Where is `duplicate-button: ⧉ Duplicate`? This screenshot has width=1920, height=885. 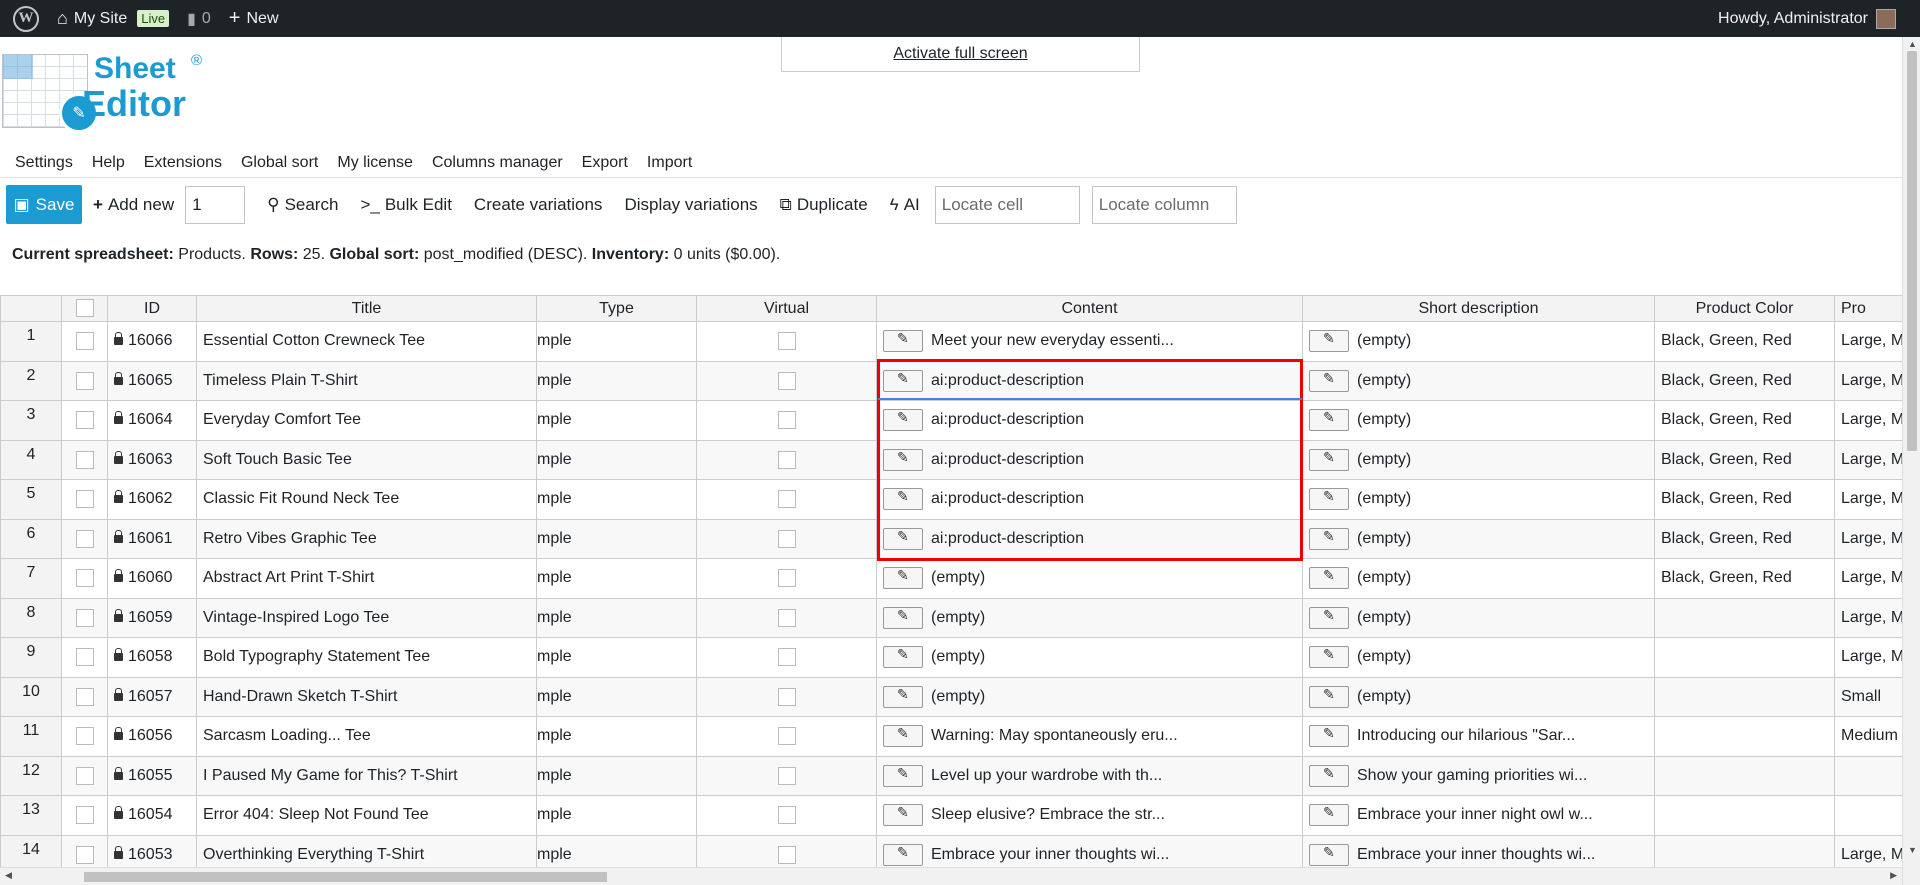
duplicate-button: ⧉ Duplicate is located at coordinates (824, 204).